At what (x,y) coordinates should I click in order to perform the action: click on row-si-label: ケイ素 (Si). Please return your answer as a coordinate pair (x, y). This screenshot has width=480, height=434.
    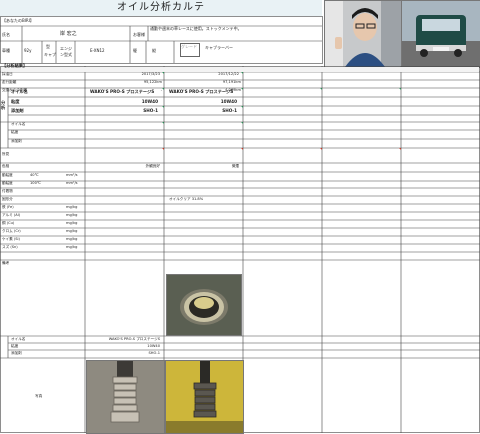
    Looking at the image, I should click on (11, 239).